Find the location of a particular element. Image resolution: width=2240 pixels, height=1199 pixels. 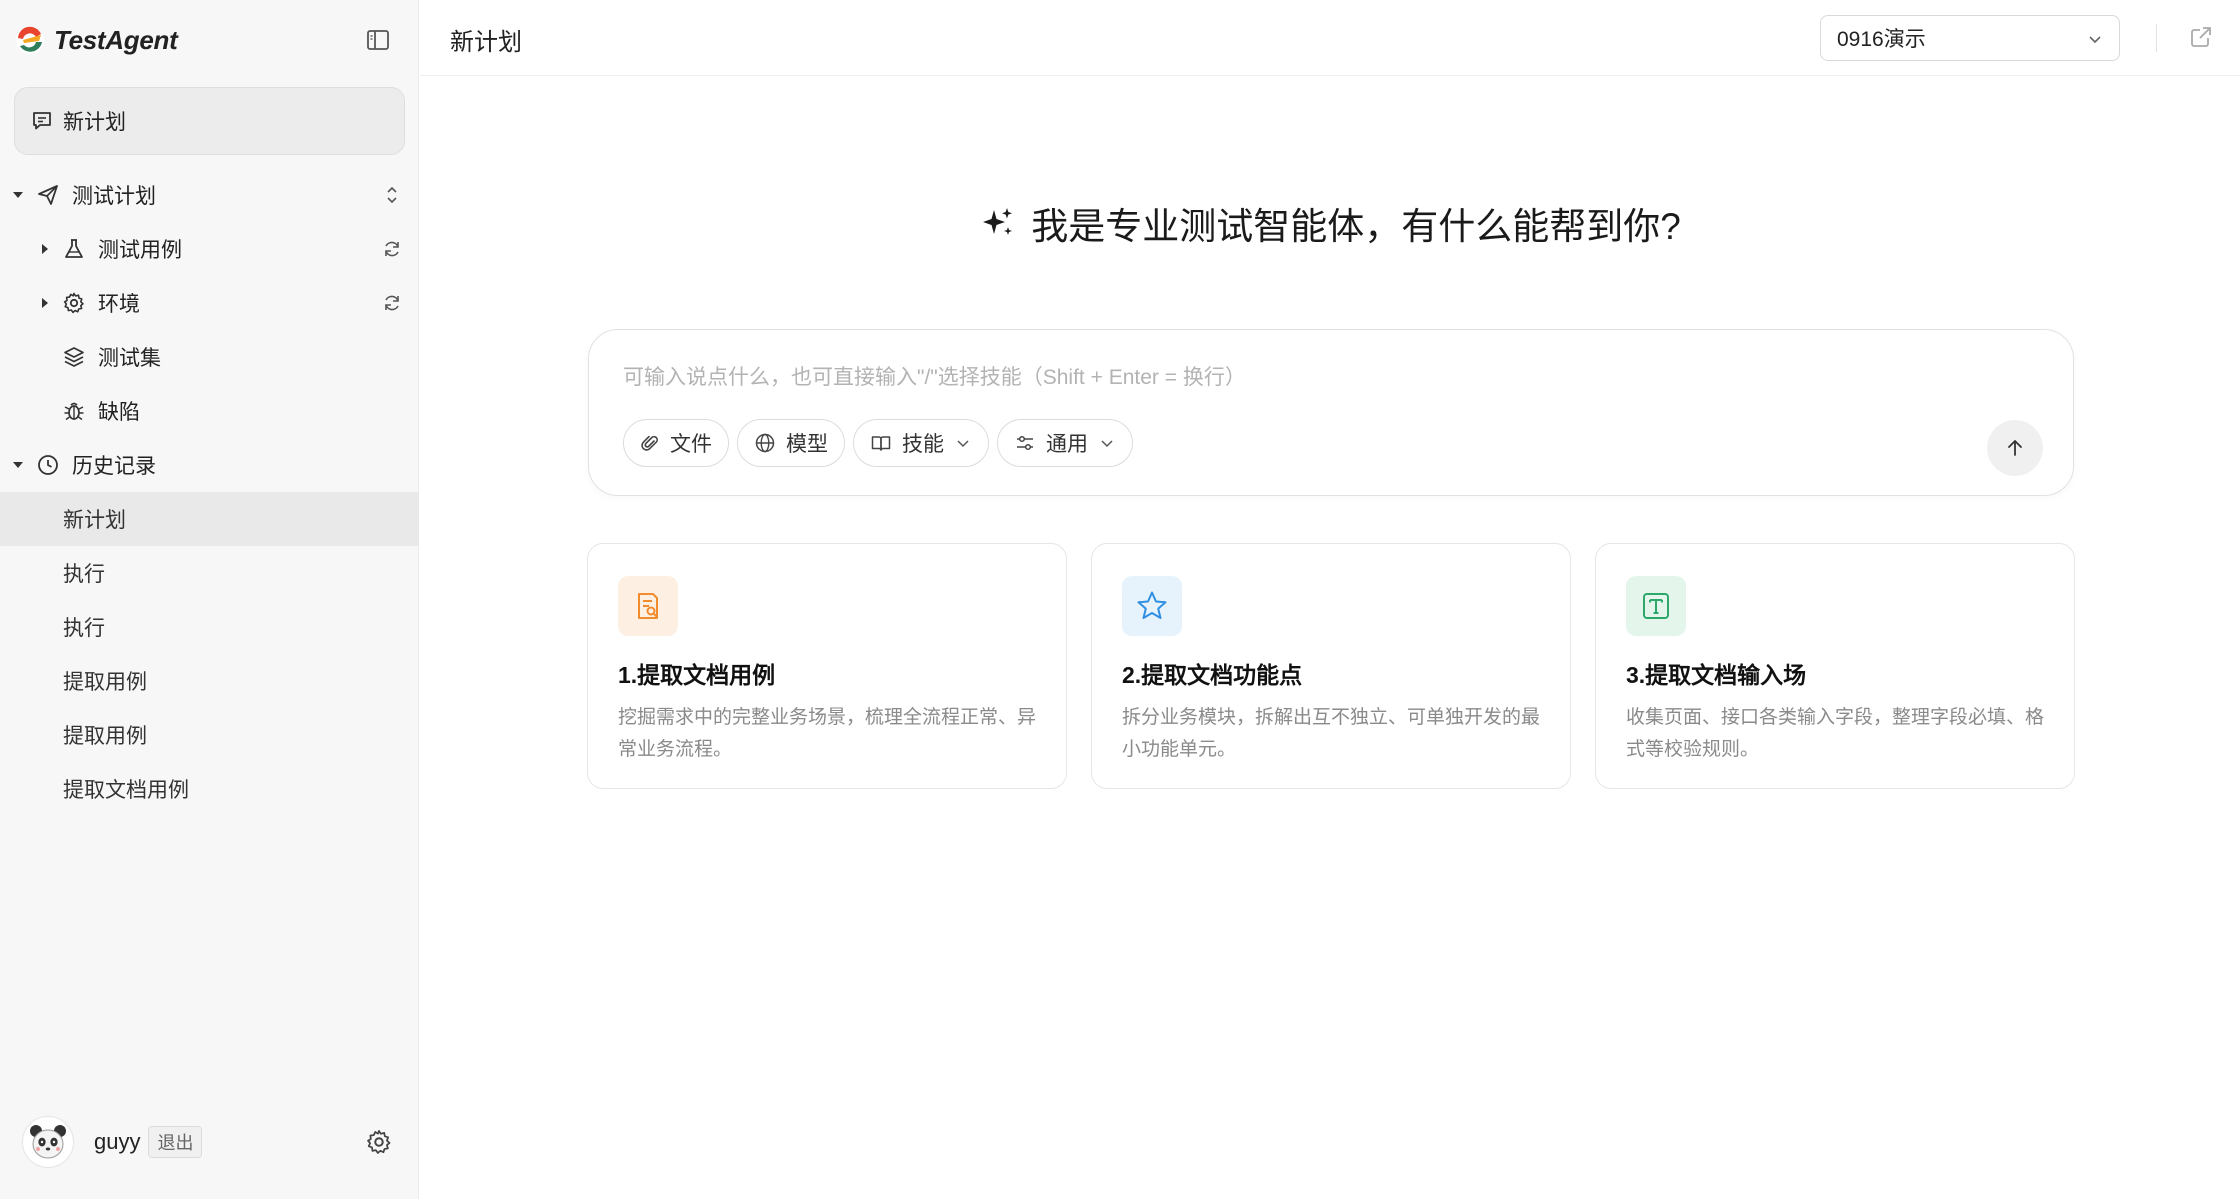

new-chat-icon is located at coordinates (42, 121).